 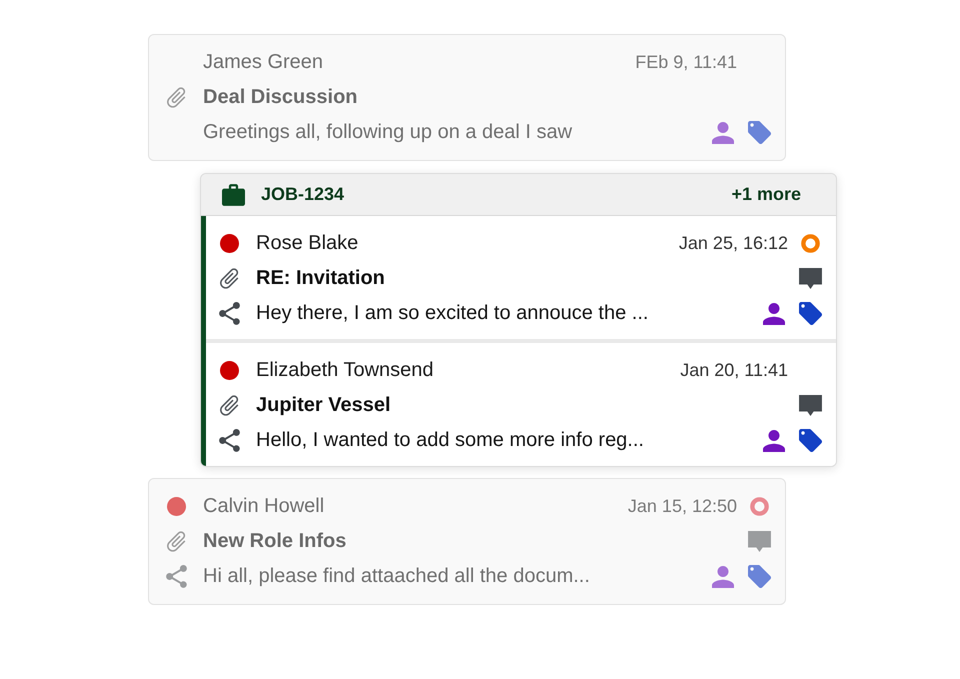 I want to click on message-subject: Jupiter Vessel, so click(x=323, y=405).